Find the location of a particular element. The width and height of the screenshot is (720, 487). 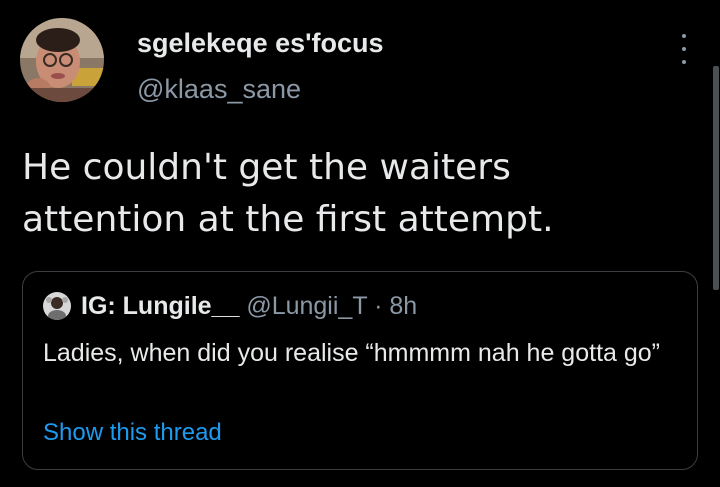

quoted-author-display-name: IG: Lungile__ is located at coordinates (160, 306).